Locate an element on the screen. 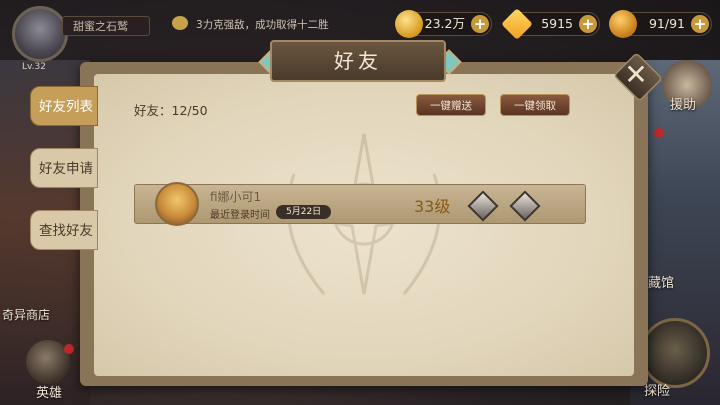  add-gold-button: + is located at coordinates (480, 24).